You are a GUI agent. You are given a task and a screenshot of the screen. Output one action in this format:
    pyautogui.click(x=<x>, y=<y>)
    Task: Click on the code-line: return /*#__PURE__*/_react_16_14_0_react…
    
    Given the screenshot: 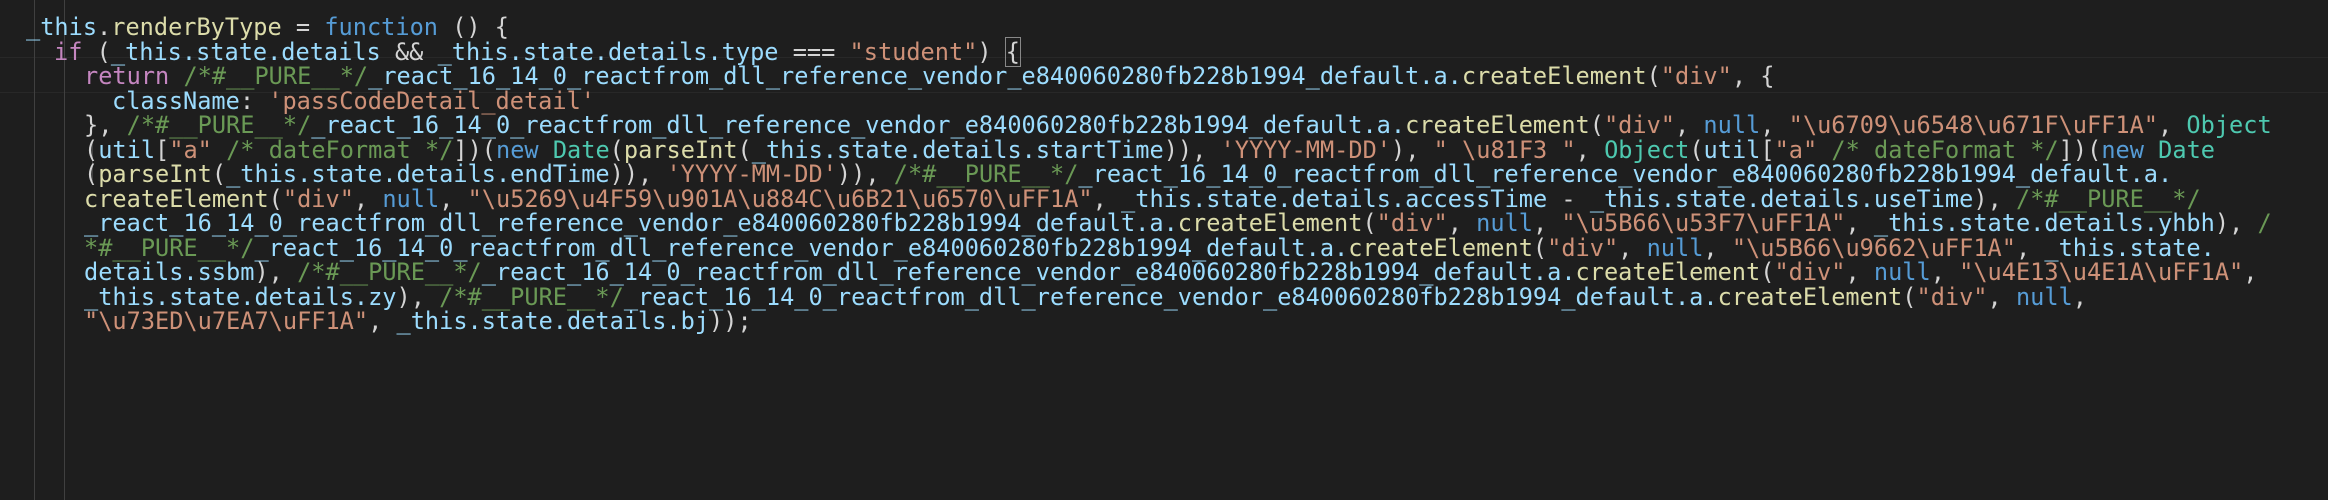 What is the action you would take?
    pyautogui.click(x=929, y=76)
    